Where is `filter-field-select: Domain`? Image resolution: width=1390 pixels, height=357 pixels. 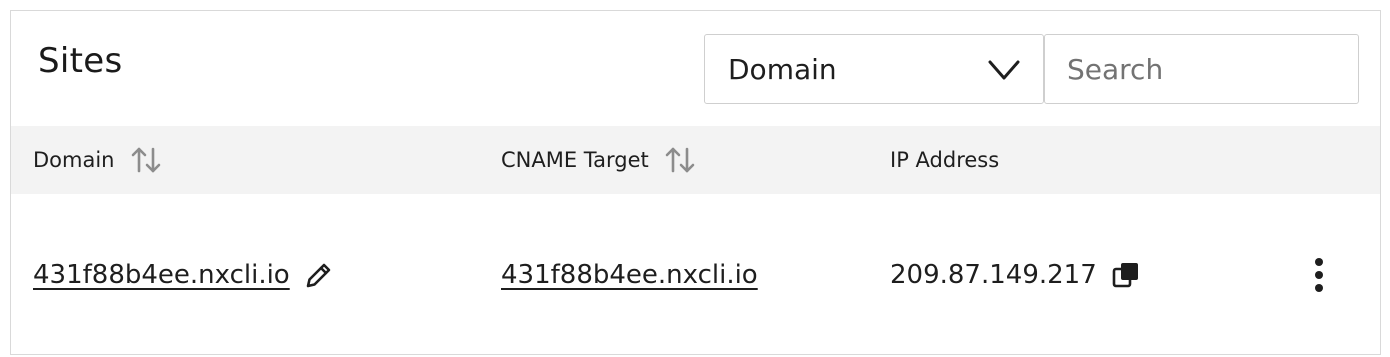
filter-field-select: Domain is located at coordinates (874, 69).